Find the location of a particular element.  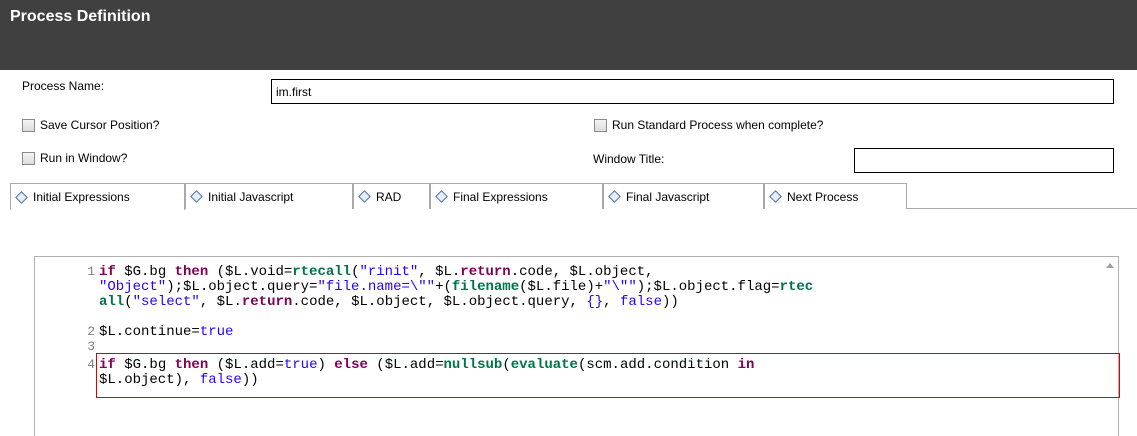

code-token: if is located at coordinates (107, 272).